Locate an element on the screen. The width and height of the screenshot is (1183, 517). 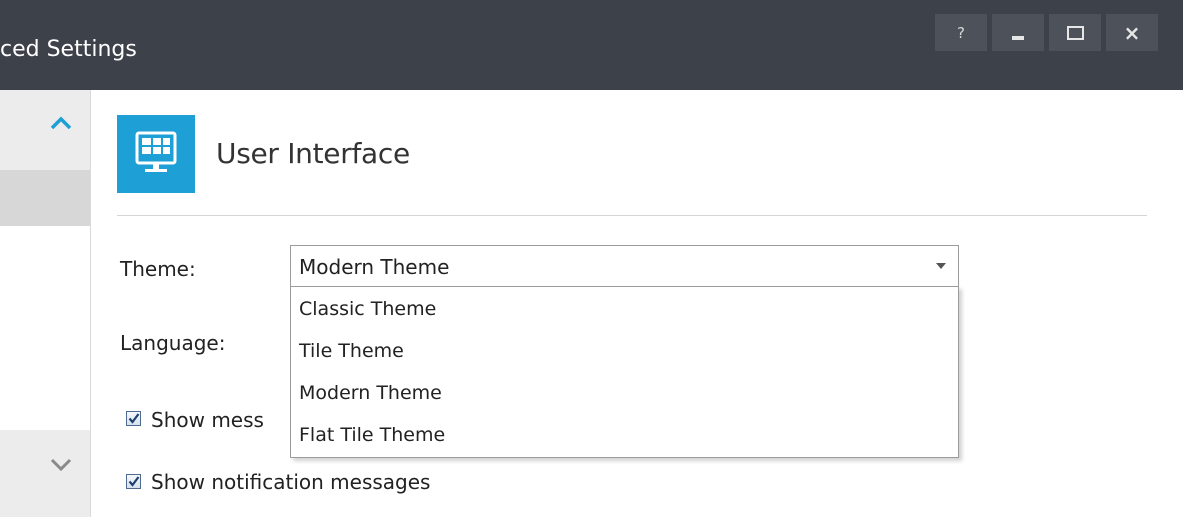
monitor-icon is located at coordinates (156, 151).